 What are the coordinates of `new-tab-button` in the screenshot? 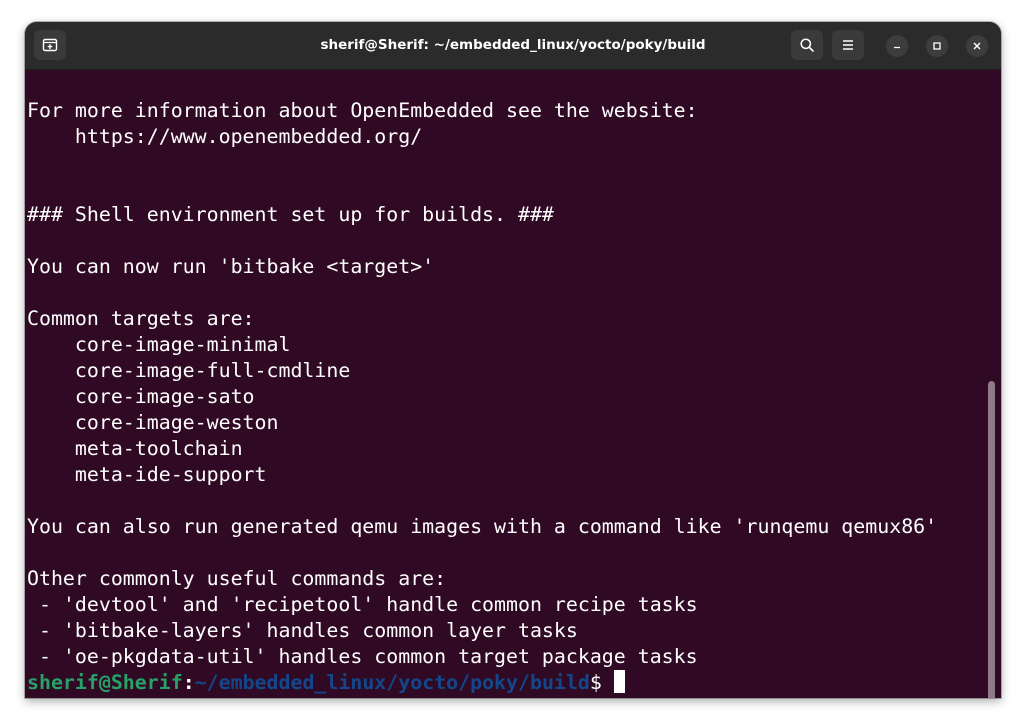 It's located at (50, 45).